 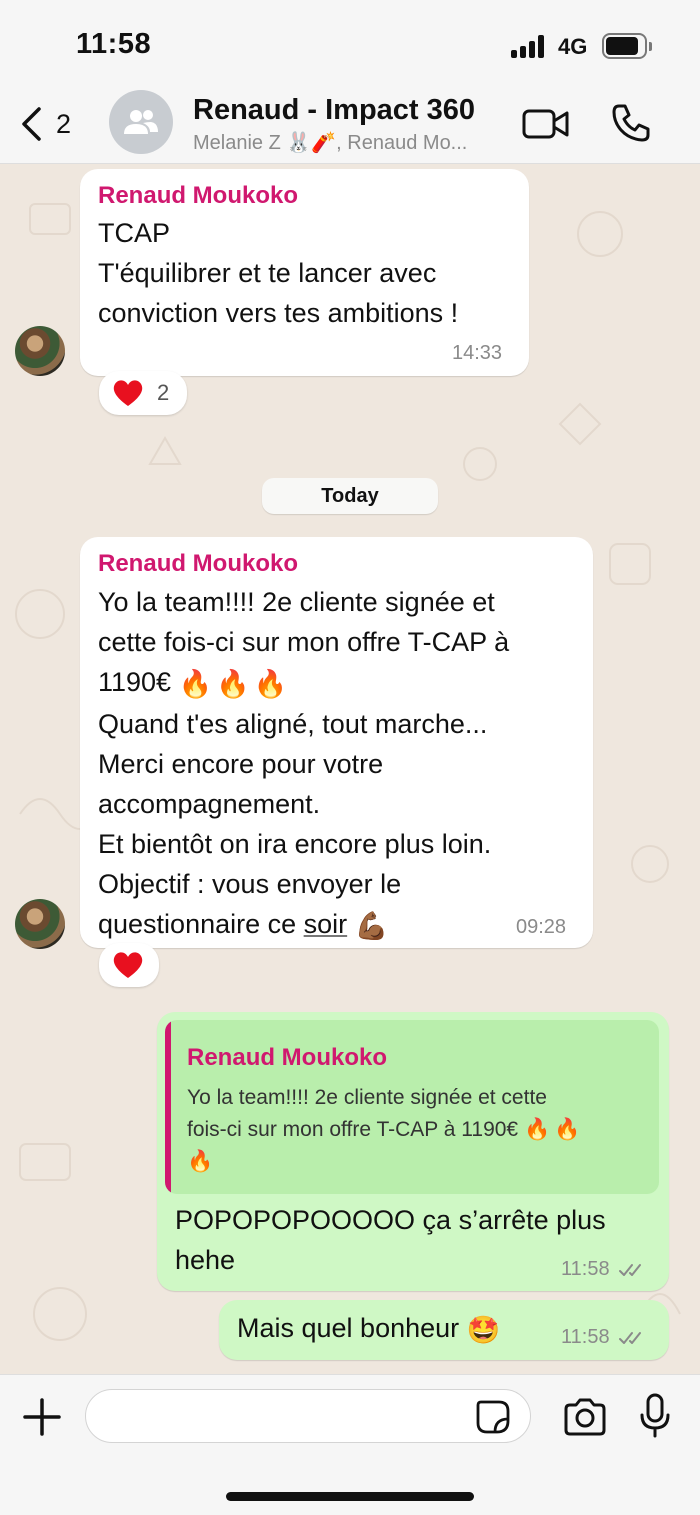 I want to click on battery-icon, so click(x=627, y=46).